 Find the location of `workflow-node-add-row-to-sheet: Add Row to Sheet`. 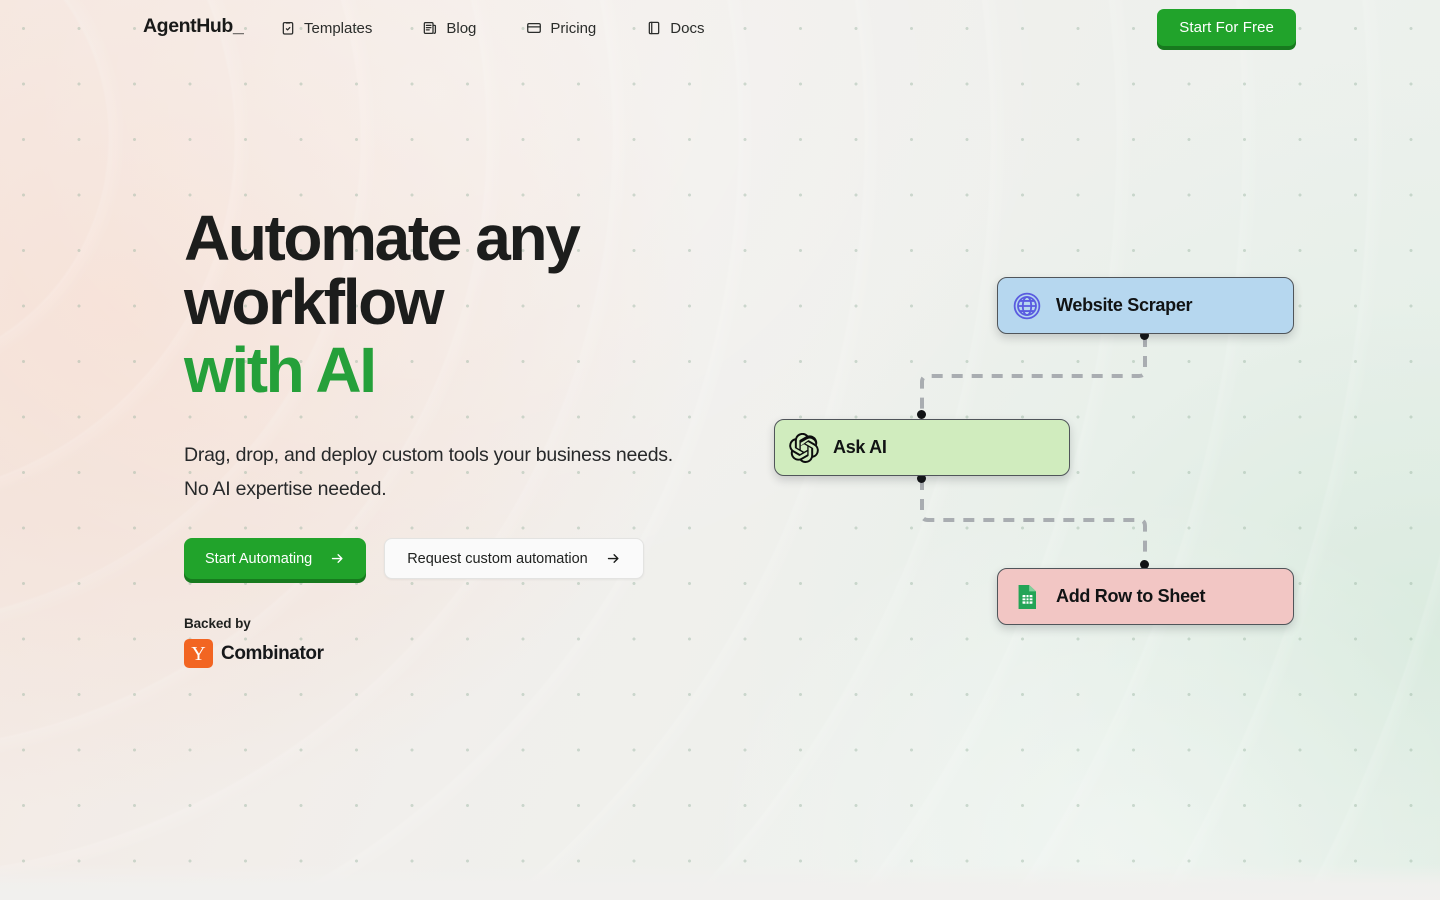

workflow-node-add-row-to-sheet: Add Row to Sheet is located at coordinates (1145, 596).